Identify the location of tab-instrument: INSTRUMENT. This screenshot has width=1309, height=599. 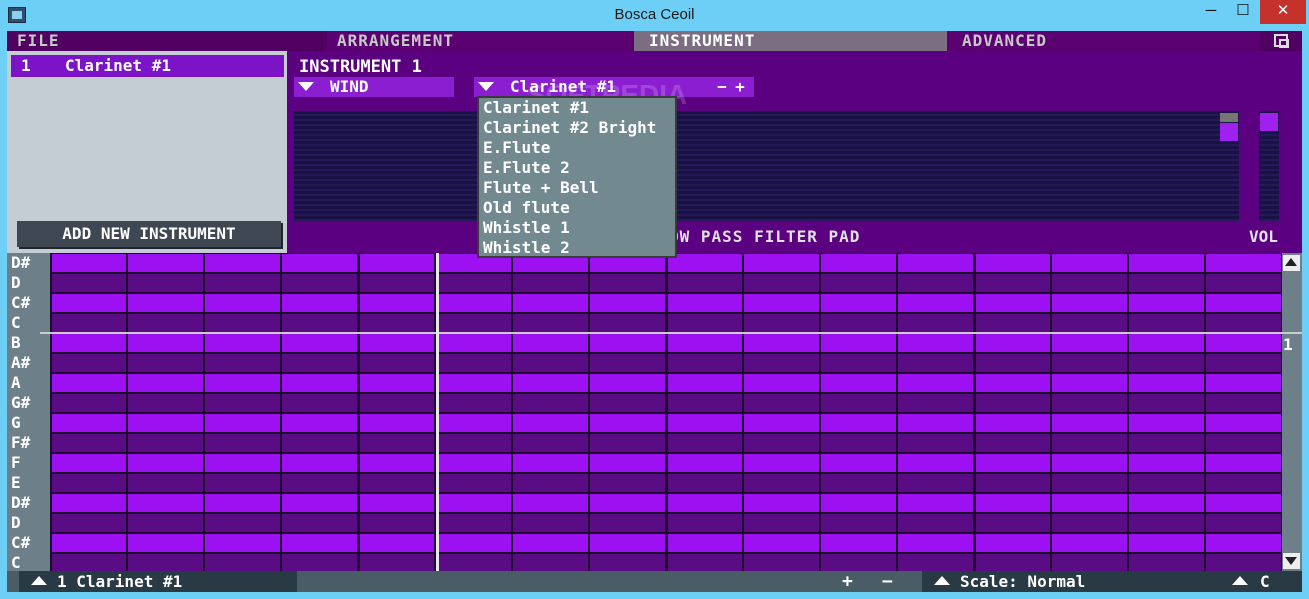
(790, 41).